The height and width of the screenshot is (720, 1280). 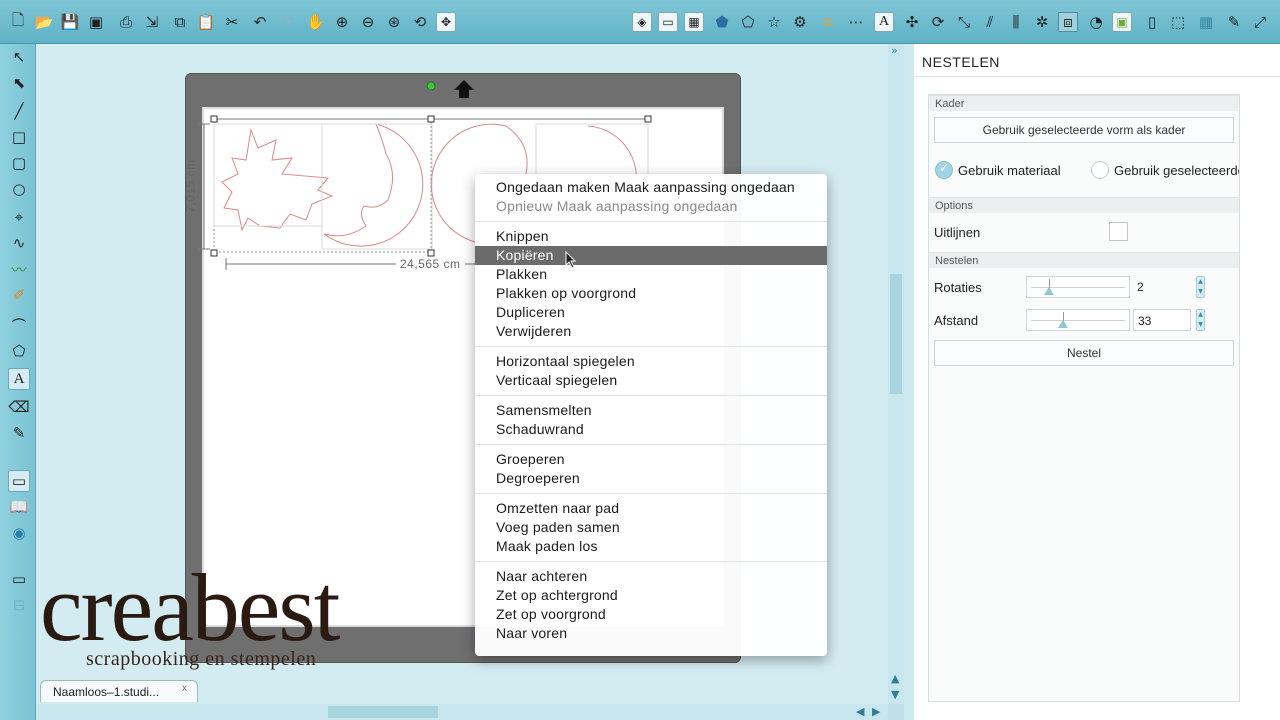 What do you see at coordinates (651, 527) in the screenshot?
I see `menu-item: Voeg paden samen` at bounding box center [651, 527].